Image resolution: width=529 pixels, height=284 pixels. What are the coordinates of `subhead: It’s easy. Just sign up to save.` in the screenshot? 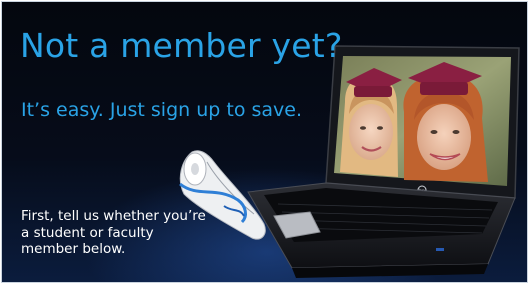 It's located at (162, 110).